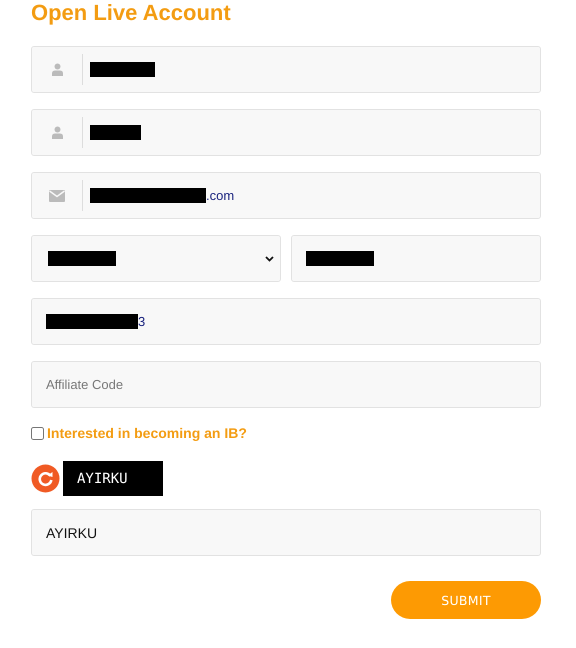 This screenshot has height=648, width=576. Describe the element at coordinates (220, 195) in the screenshot. I see `field-value: .com` at that location.